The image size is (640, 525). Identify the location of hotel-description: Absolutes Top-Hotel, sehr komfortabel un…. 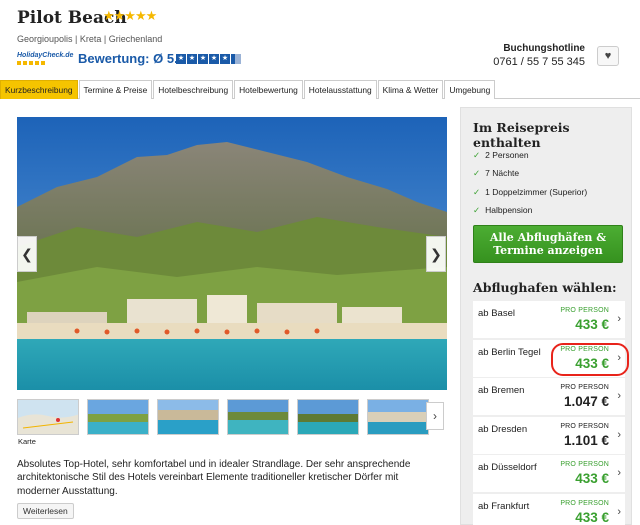
(214, 478).